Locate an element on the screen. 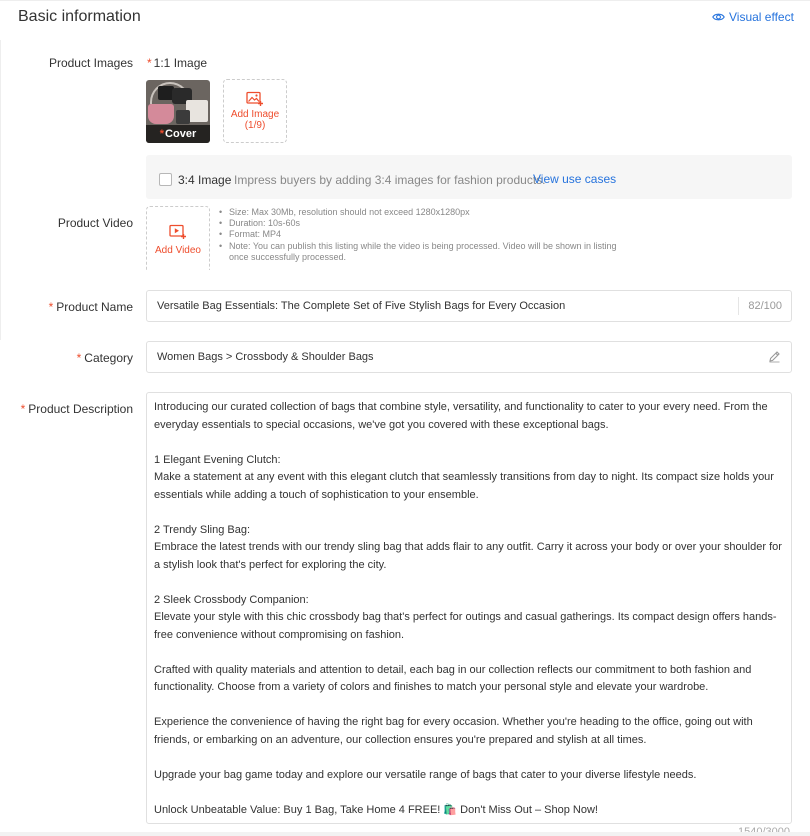  add-image-count: (1/9) is located at coordinates (255, 125).